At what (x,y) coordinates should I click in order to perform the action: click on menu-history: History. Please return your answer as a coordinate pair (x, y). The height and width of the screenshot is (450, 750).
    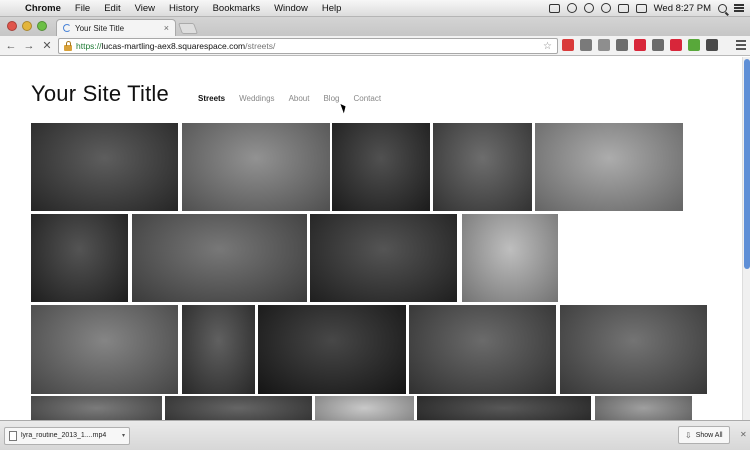
    Looking at the image, I should click on (184, 8).